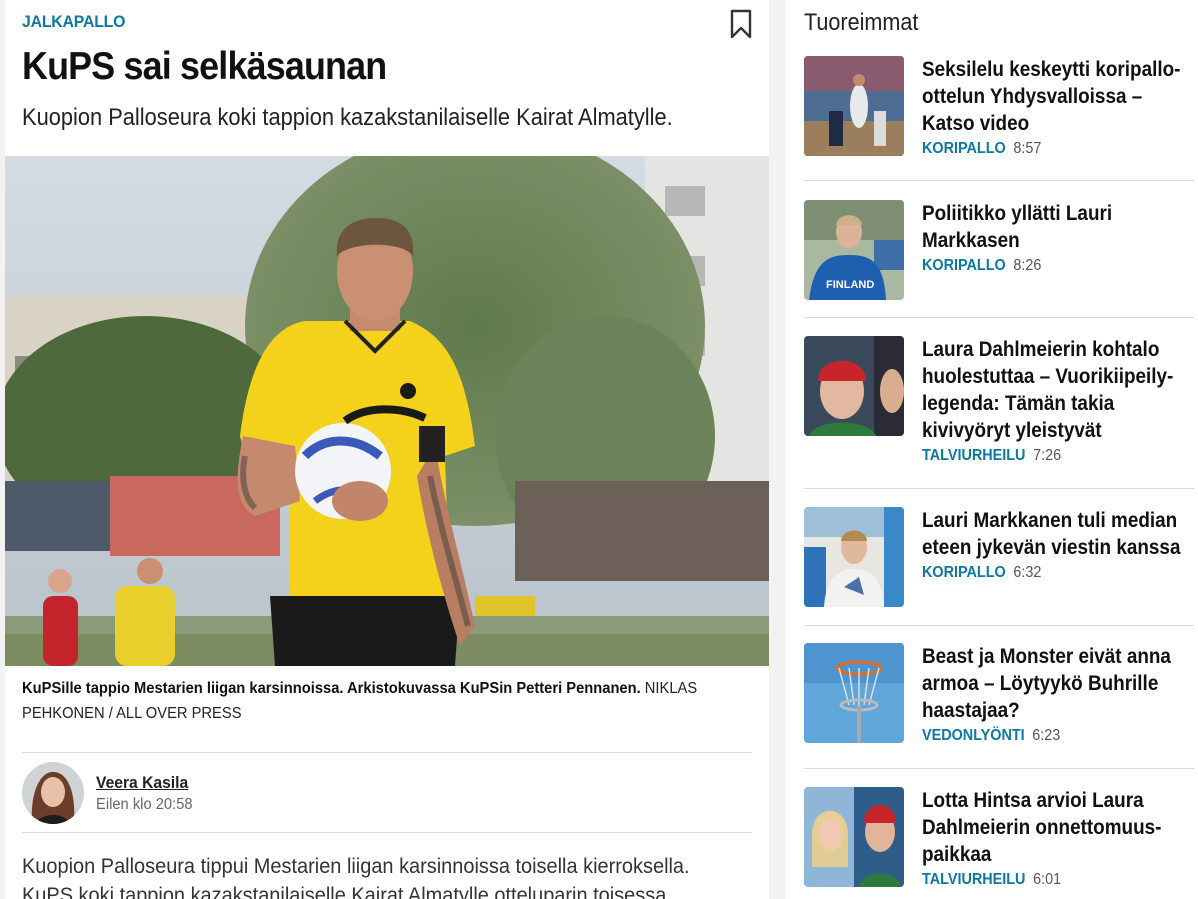 Image resolution: width=1198 pixels, height=899 pixels. I want to click on svg-text: FINLAND, so click(850, 285).